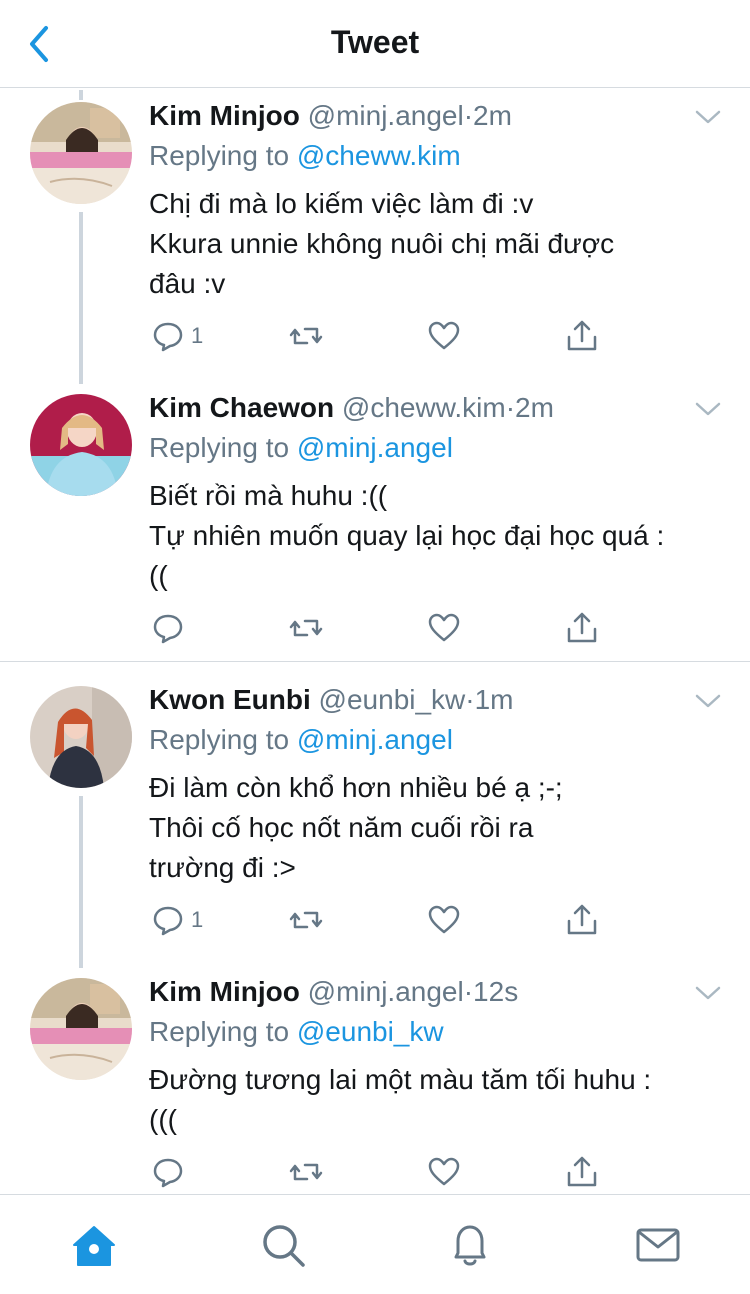 This screenshot has width=750, height=1294. I want to click on mention-link: @eunbi_kw, so click(370, 1031).